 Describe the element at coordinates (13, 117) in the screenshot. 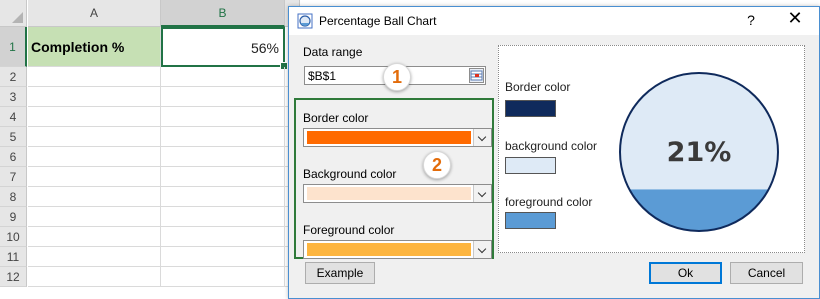

I see `row-header-4: 4` at that location.